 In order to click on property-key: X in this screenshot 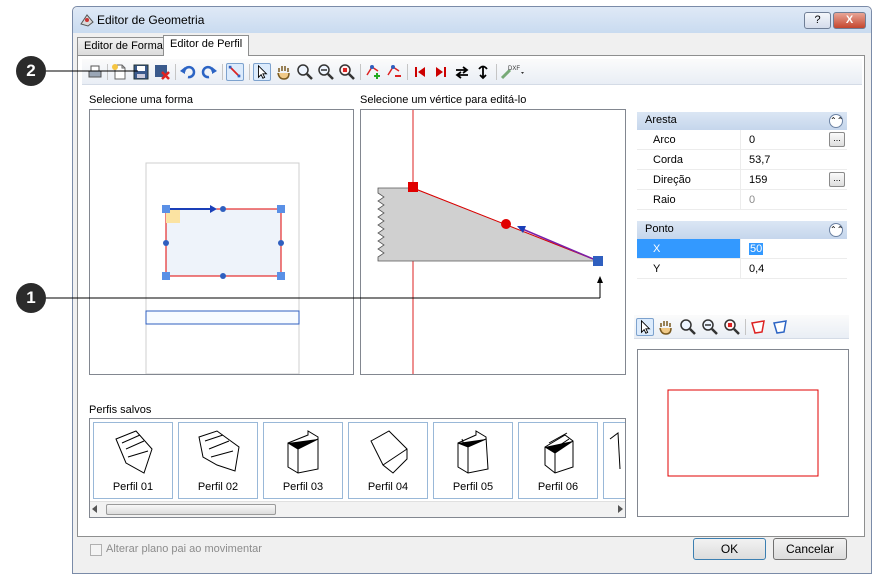, I will do `click(689, 248)`.